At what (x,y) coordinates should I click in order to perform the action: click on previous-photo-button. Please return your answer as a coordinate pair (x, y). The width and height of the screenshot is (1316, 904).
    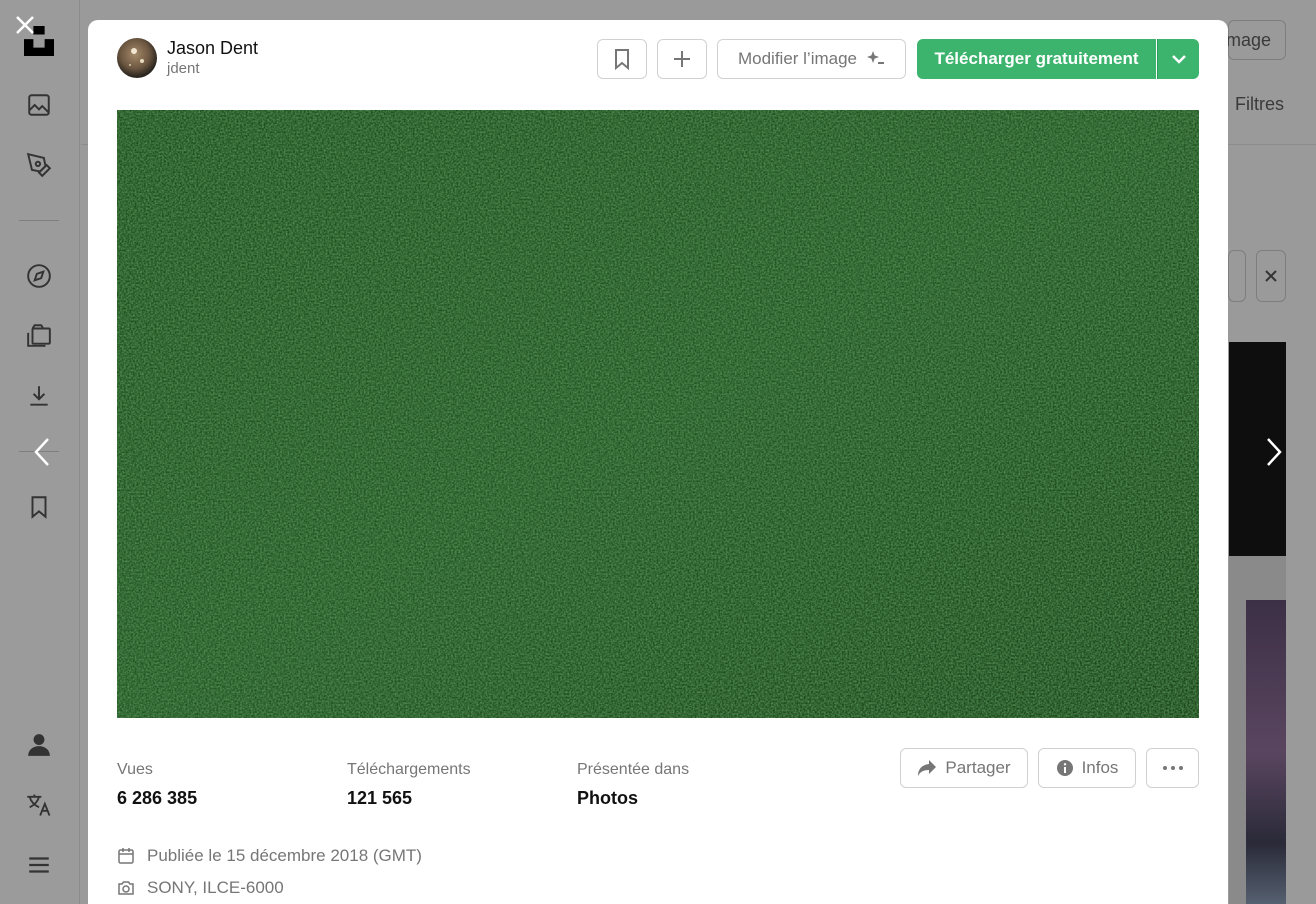
    Looking at the image, I should click on (42, 452).